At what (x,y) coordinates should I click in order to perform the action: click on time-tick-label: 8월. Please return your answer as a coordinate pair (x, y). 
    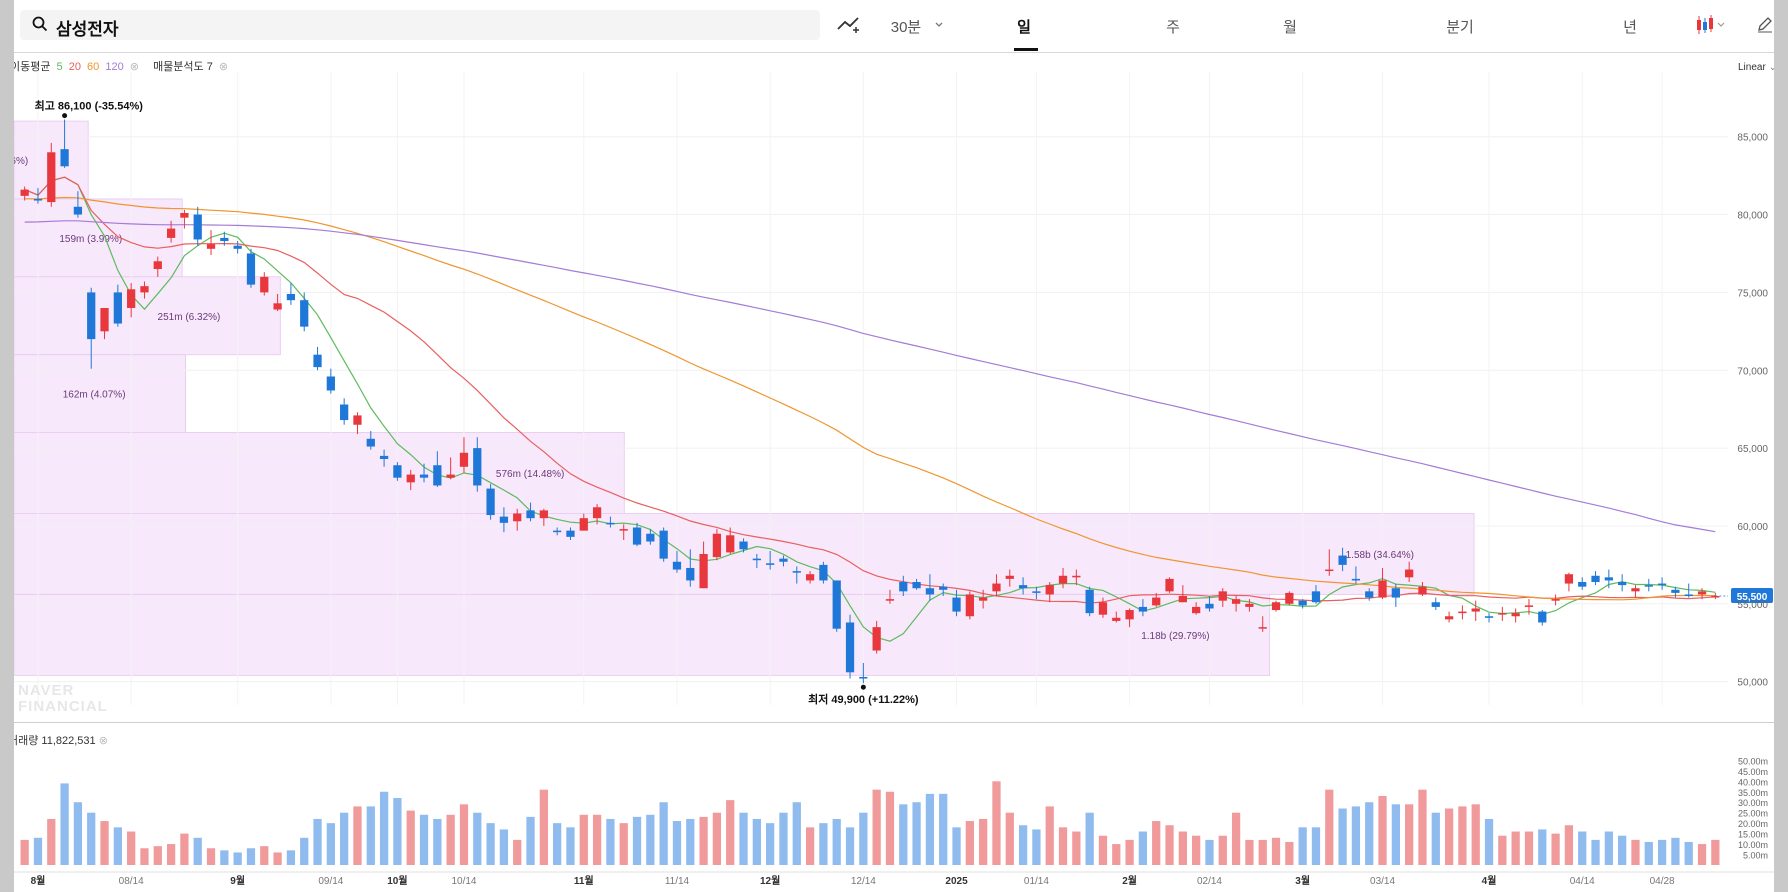
    Looking at the image, I should click on (38, 881).